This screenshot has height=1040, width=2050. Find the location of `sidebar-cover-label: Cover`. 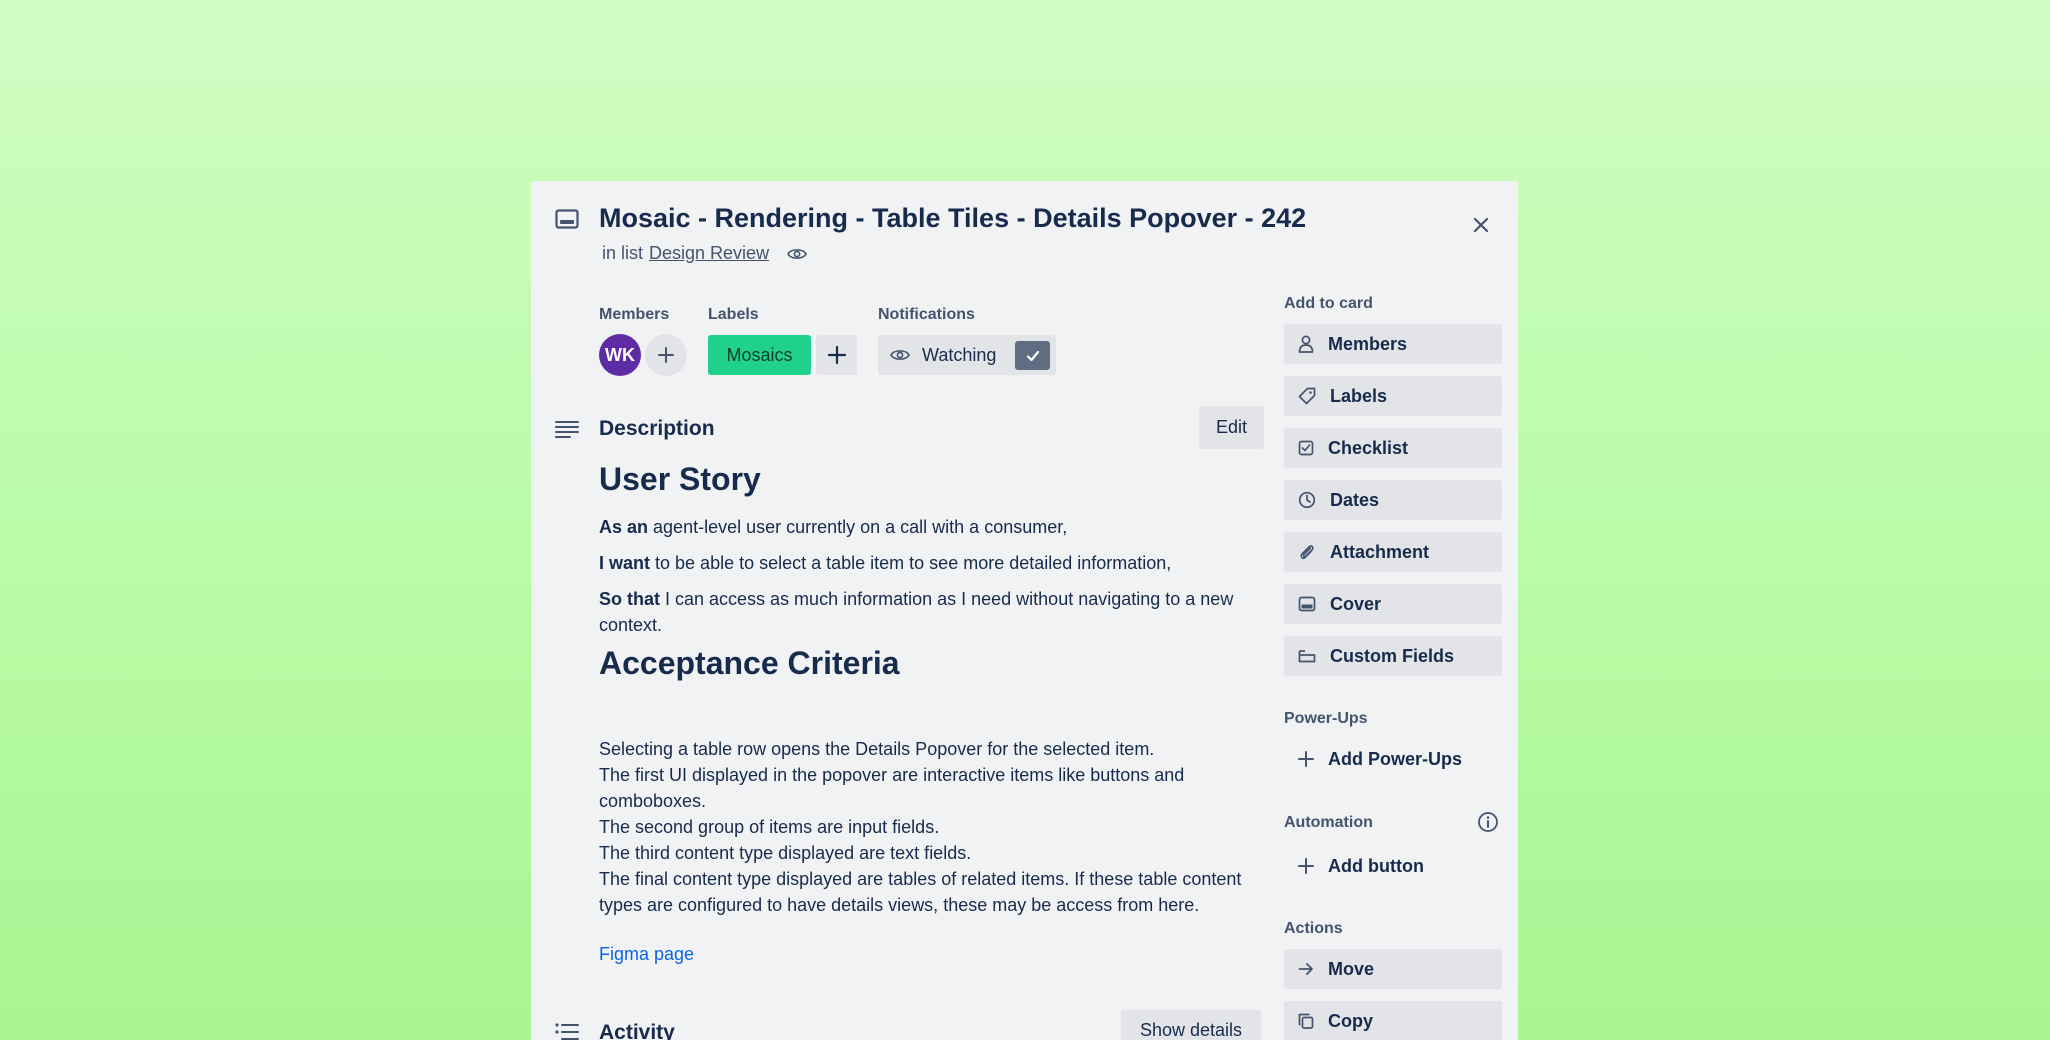

sidebar-cover-label: Cover is located at coordinates (1356, 603).